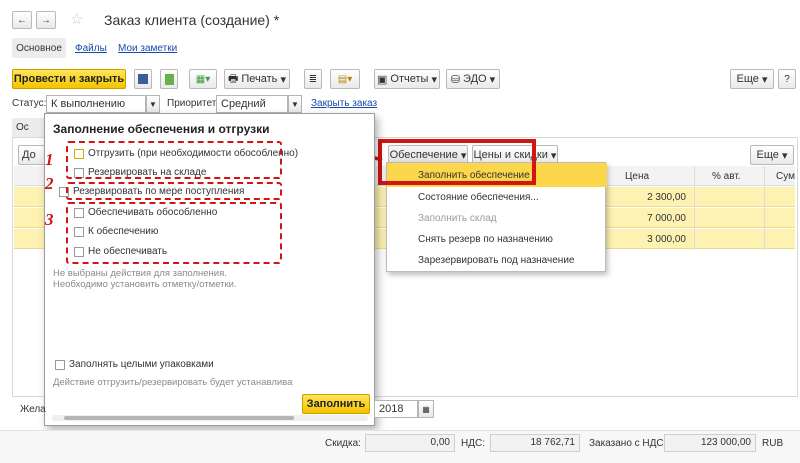  Describe the element at coordinates (179, 418) in the screenshot. I see `scrollbar-thumb` at that location.